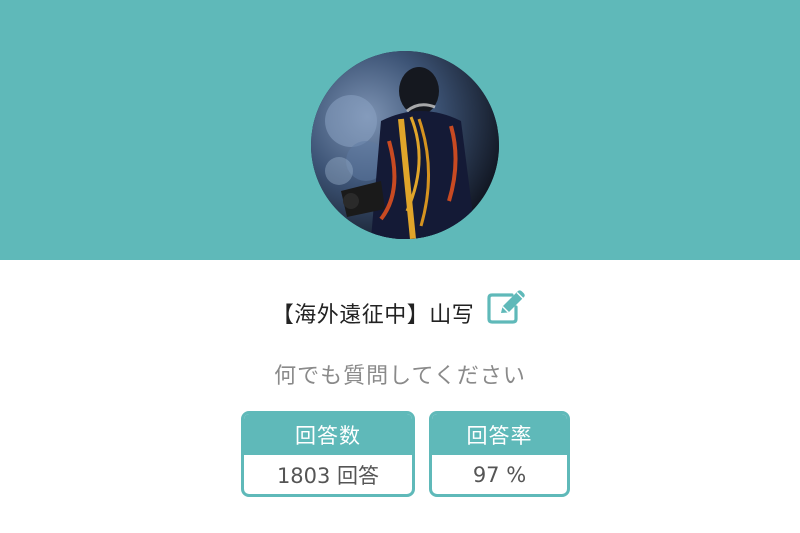 This screenshot has width=800, height=533. Describe the element at coordinates (328, 434) in the screenshot. I see `answer-count-label: 回答数` at that location.